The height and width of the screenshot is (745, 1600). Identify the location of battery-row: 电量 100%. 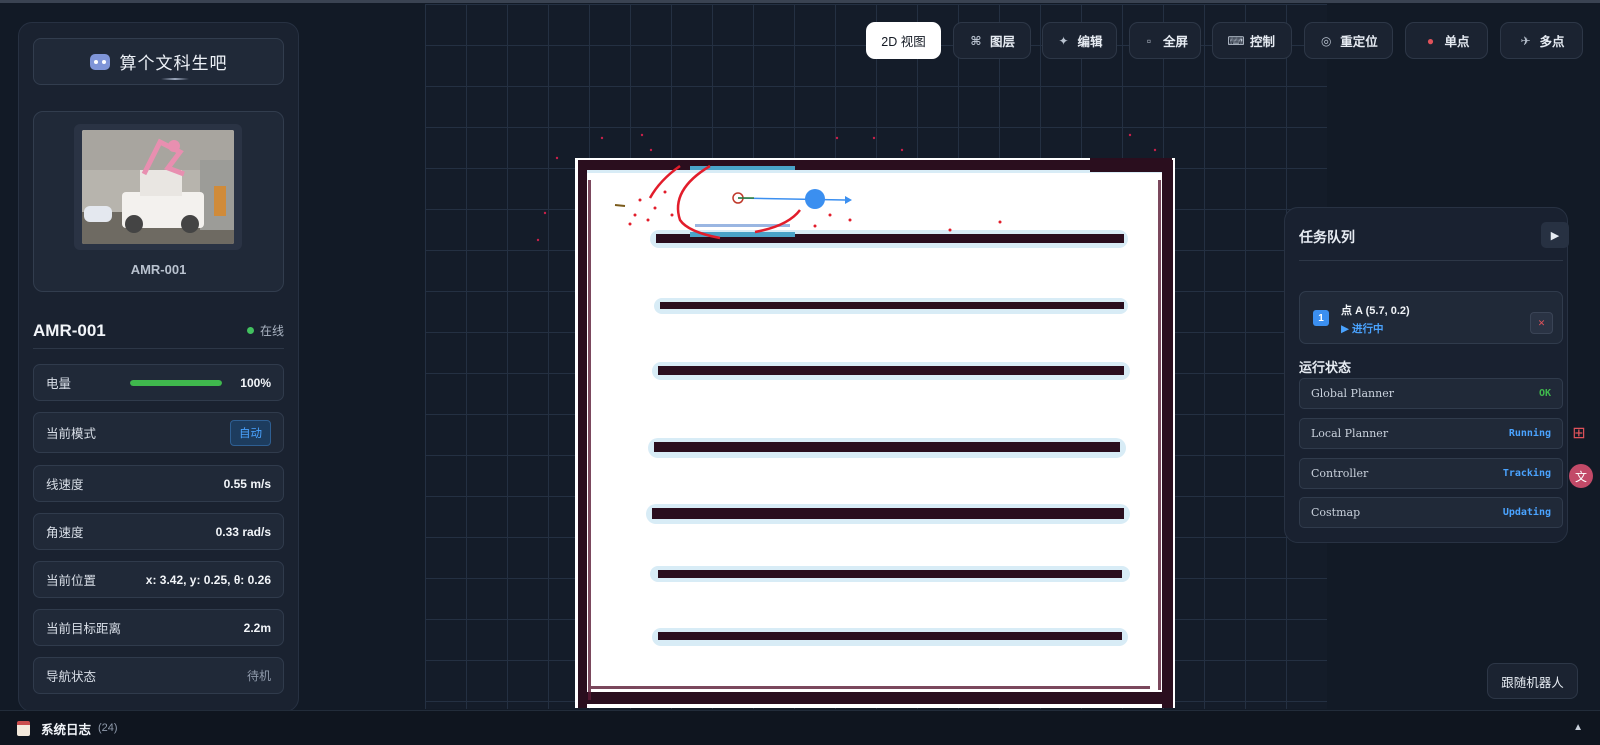
(158, 382).